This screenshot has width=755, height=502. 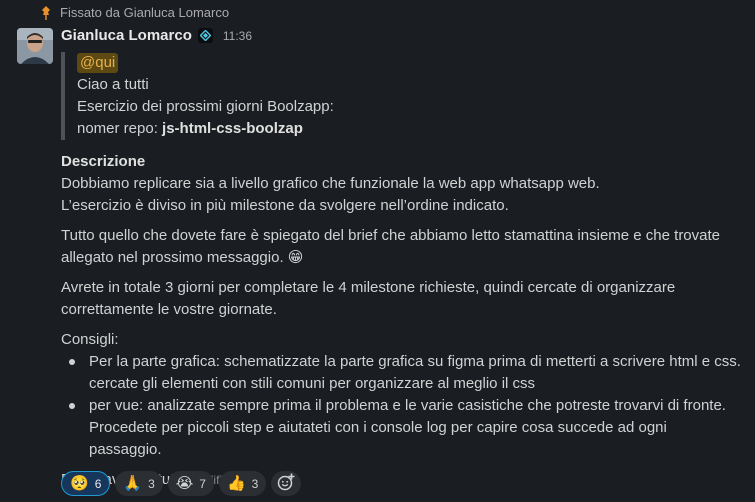 I want to click on mention-here: @qui, so click(x=98, y=63).